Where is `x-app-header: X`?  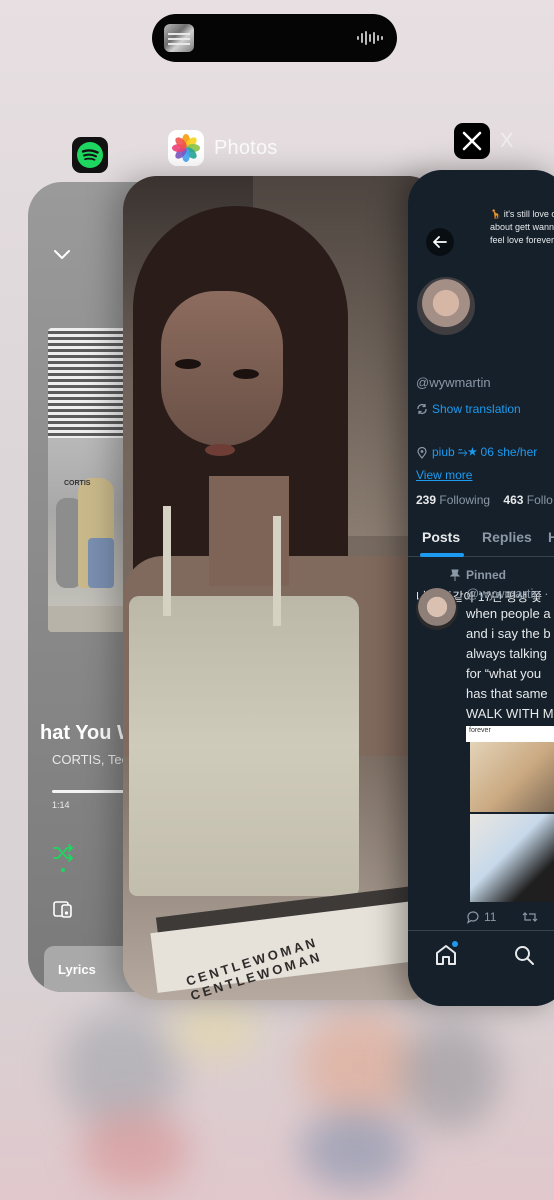
x-app-header: X is located at coordinates (484, 141).